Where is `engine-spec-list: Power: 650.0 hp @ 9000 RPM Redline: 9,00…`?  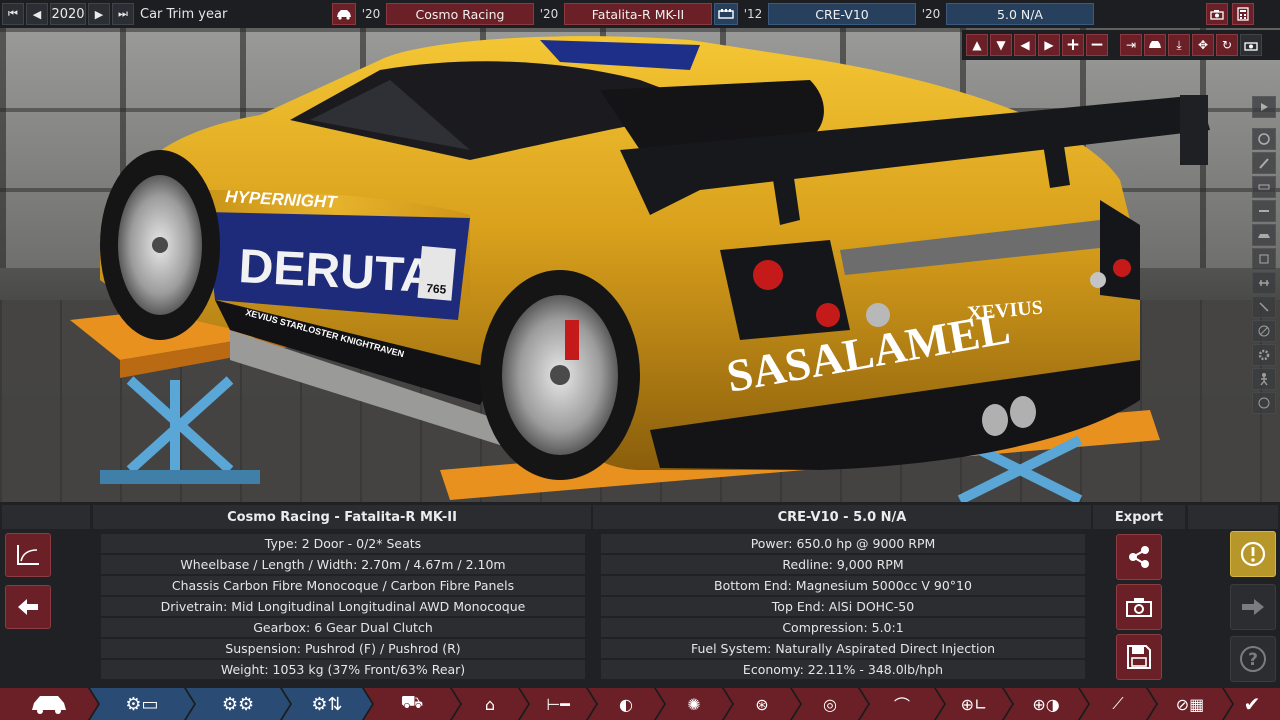 engine-spec-list: Power: 650.0 hp @ 9000 RPM Redline: 9,00… is located at coordinates (843, 606).